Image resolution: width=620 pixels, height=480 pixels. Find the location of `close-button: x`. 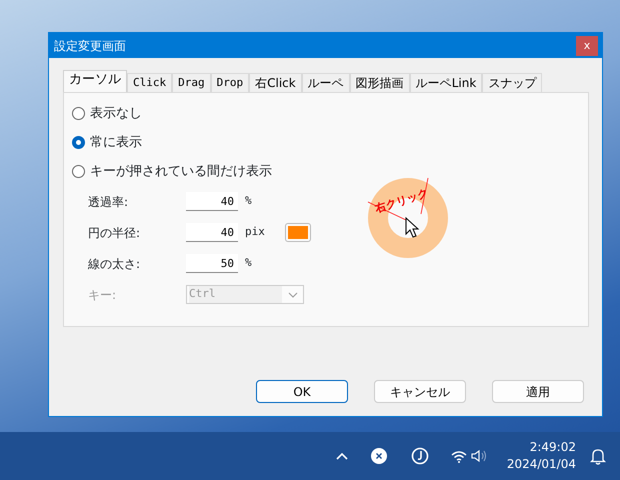

close-button: x is located at coordinates (587, 46).